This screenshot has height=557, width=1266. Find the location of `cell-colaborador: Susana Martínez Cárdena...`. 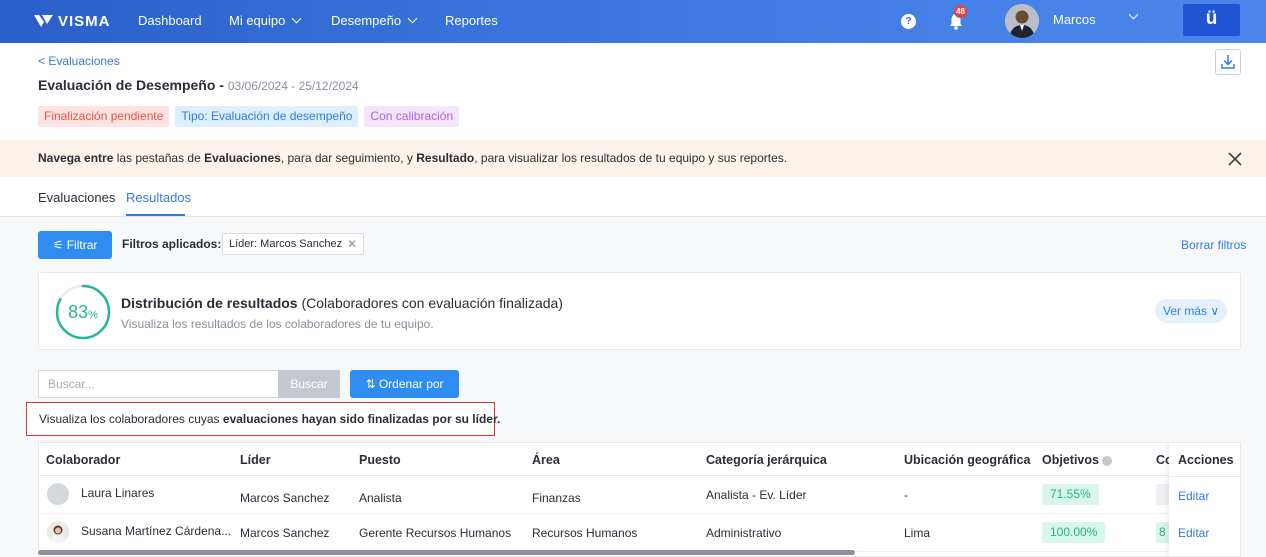

cell-colaborador: Susana Martínez Cárdena... is located at coordinates (156, 531).